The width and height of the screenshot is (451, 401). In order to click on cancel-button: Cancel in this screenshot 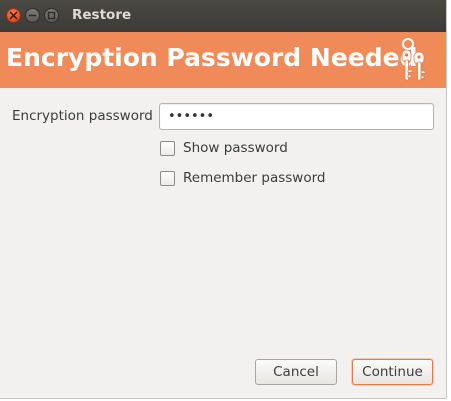, I will do `click(296, 372)`.